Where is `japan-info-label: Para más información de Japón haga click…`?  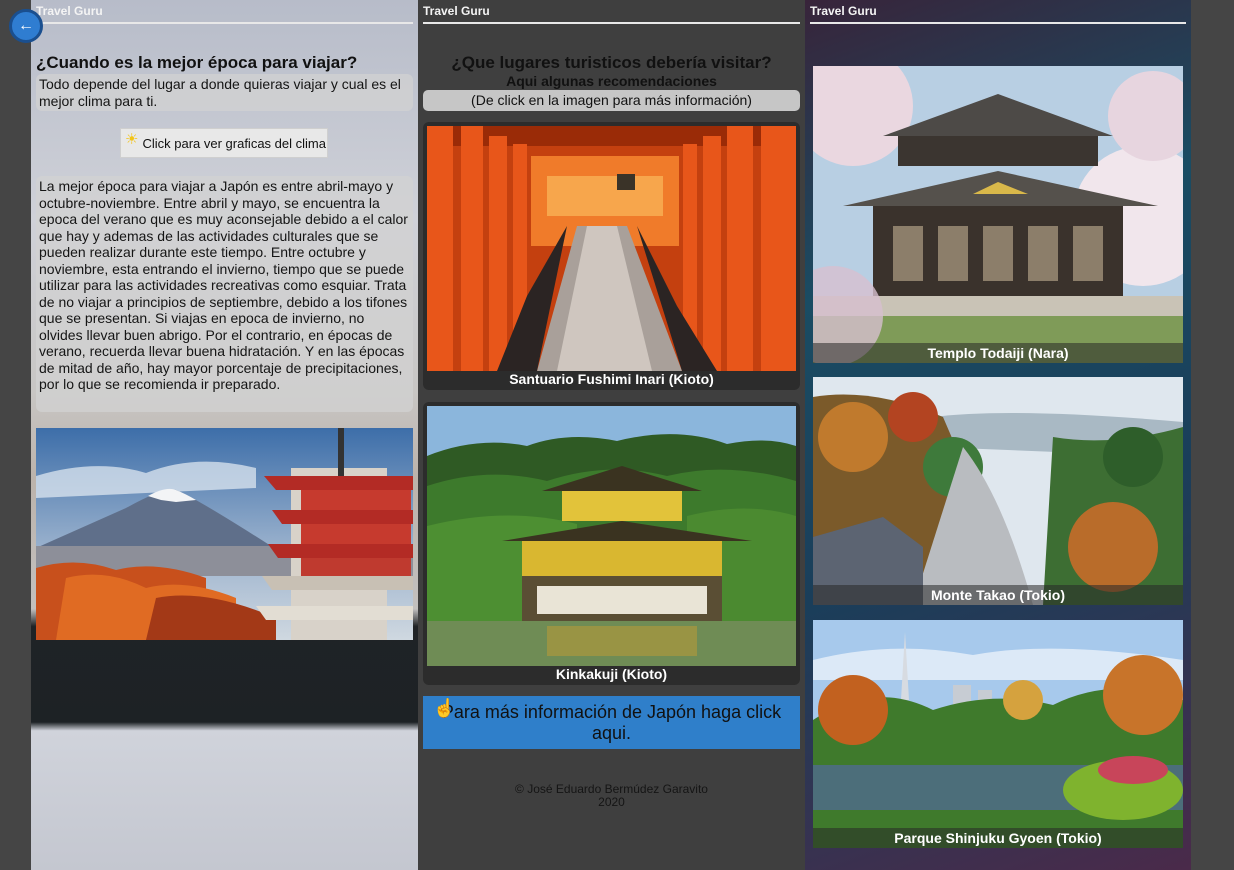
japan-info-label: Para más información de Japón haga click… is located at coordinates (611, 722).